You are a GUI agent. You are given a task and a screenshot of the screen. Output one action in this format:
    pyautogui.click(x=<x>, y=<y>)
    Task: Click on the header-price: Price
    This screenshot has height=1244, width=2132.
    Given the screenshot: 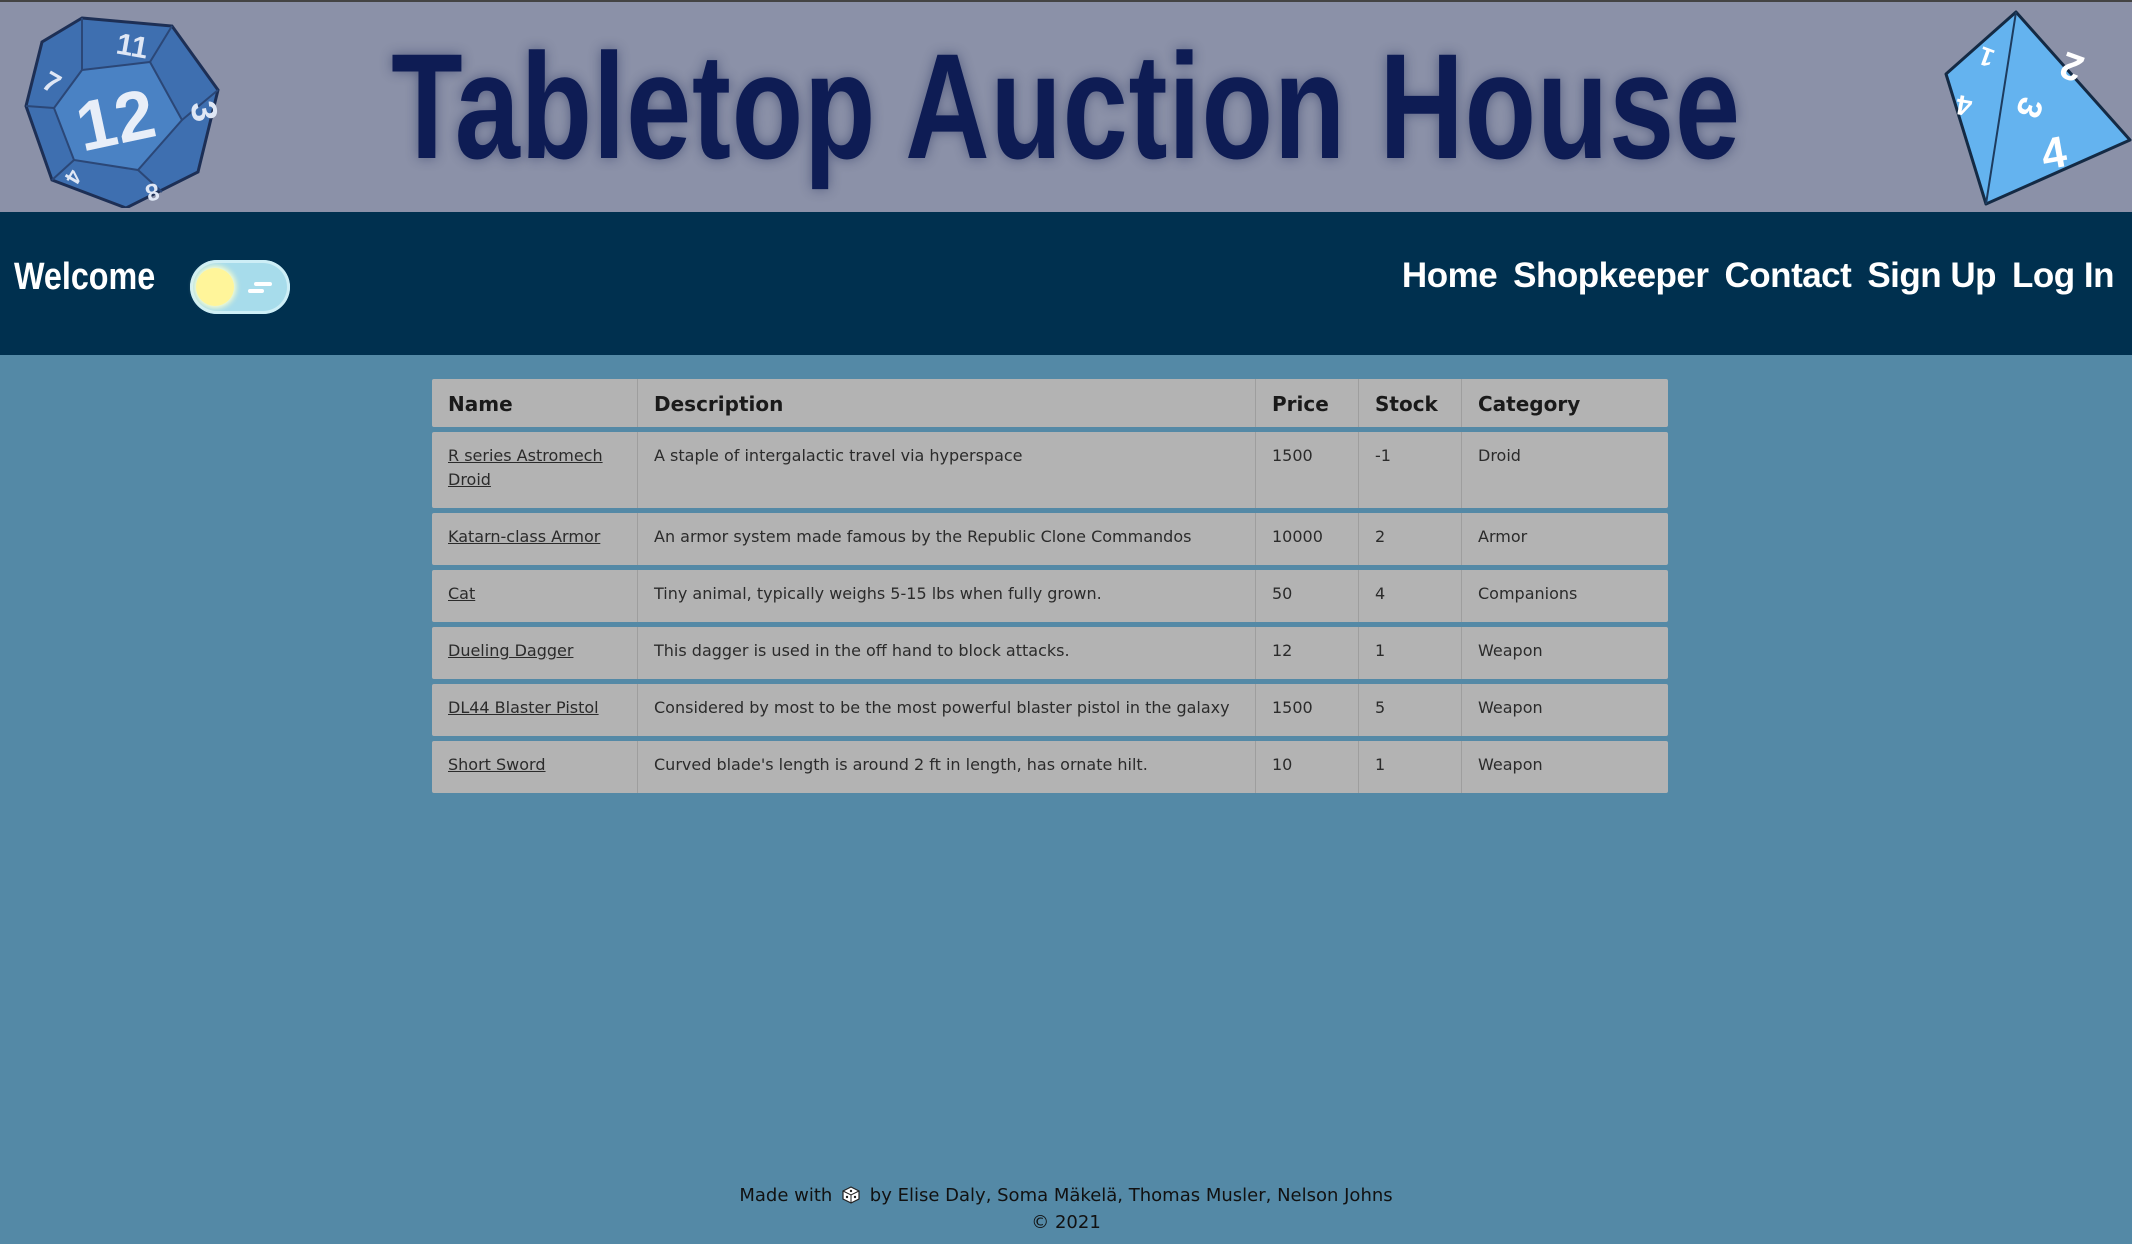 What is the action you would take?
    pyautogui.click(x=1306, y=403)
    